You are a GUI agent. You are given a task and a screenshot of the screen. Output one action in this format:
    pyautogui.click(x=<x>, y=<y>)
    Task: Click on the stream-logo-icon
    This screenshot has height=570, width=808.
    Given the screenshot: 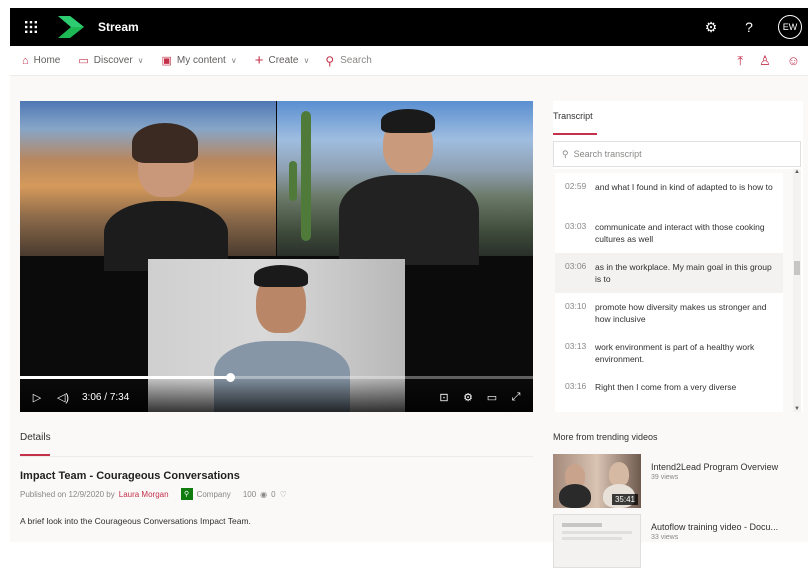 What is the action you would take?
    pyautogui.click(x=72, y=27)
    